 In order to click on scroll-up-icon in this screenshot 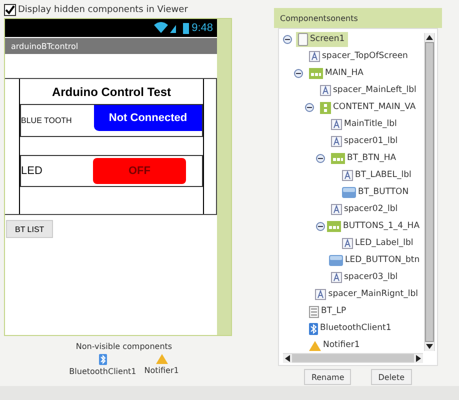, I will do `click(429, 37)`.